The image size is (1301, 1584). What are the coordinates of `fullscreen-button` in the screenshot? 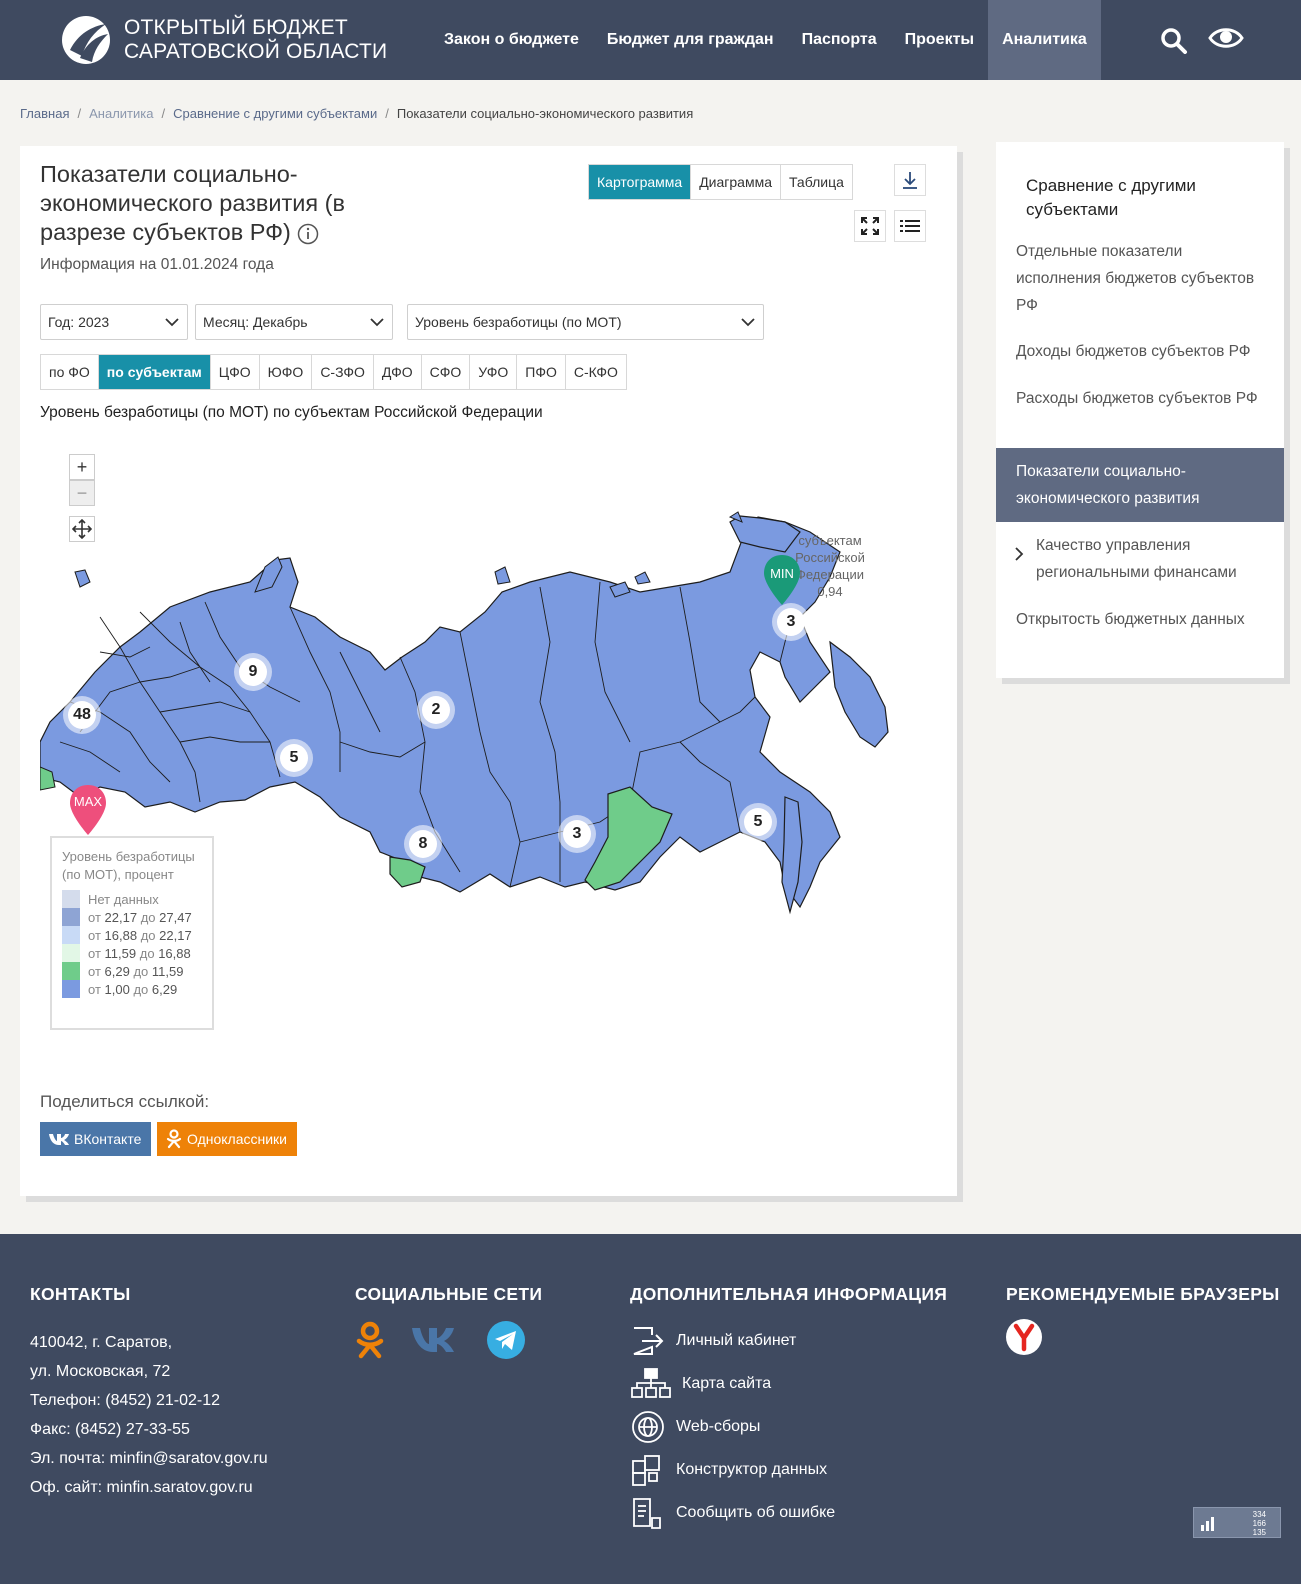 It's located at (870, 226).